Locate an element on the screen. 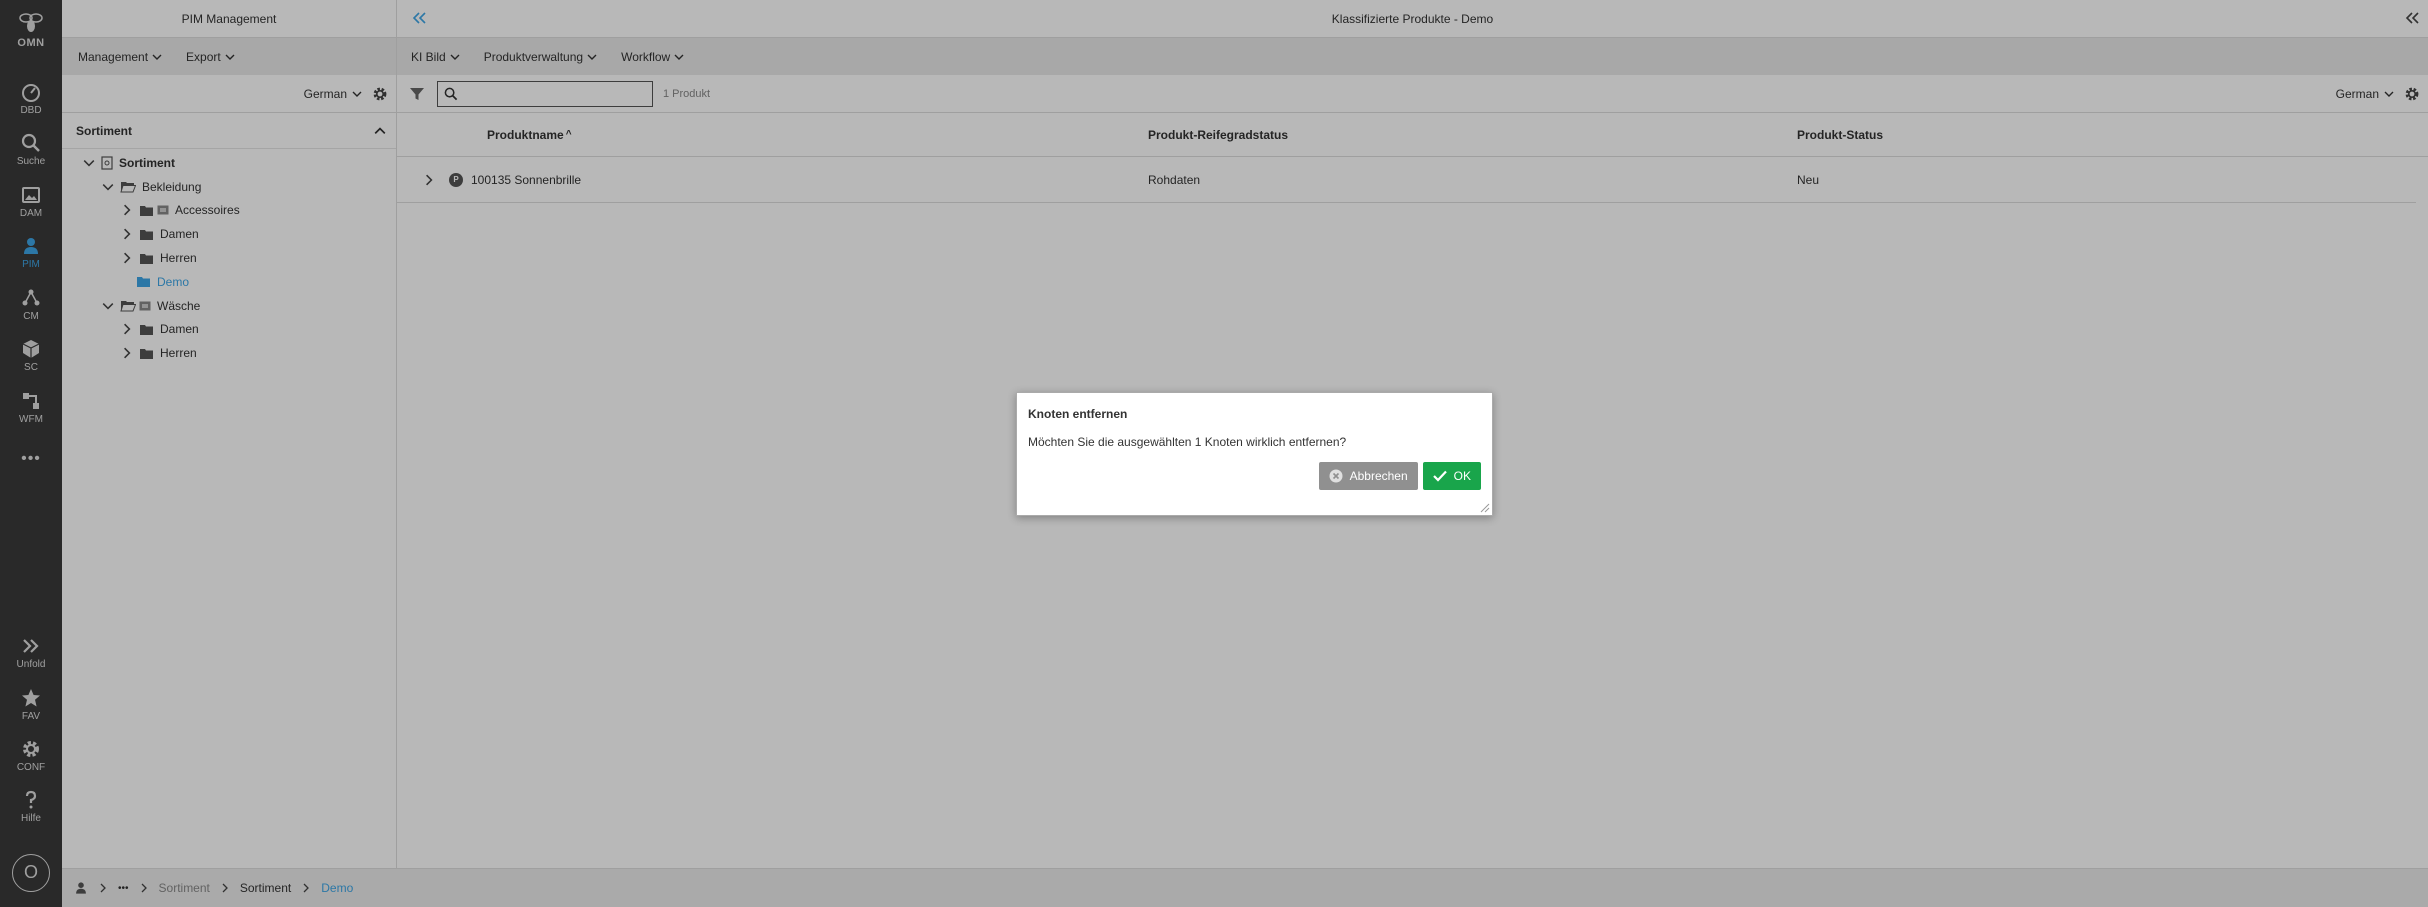 The image size is (2428, 907). resize-handle-icon is located at coordinates (1485, 508).